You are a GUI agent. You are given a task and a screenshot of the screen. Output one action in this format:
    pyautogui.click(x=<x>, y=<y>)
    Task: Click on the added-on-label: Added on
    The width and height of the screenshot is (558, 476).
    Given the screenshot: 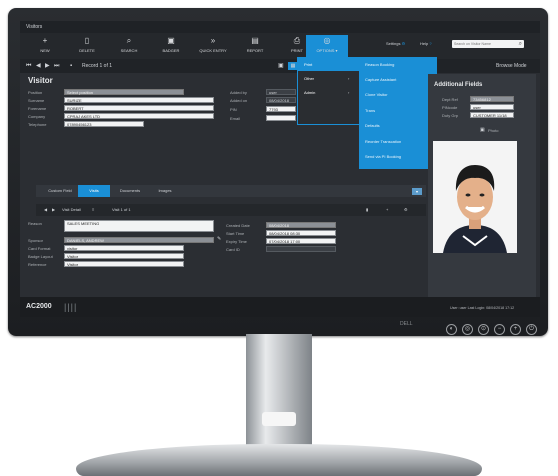 What is the action you would take?
    pyautogui.click(x=239, y=100)
    